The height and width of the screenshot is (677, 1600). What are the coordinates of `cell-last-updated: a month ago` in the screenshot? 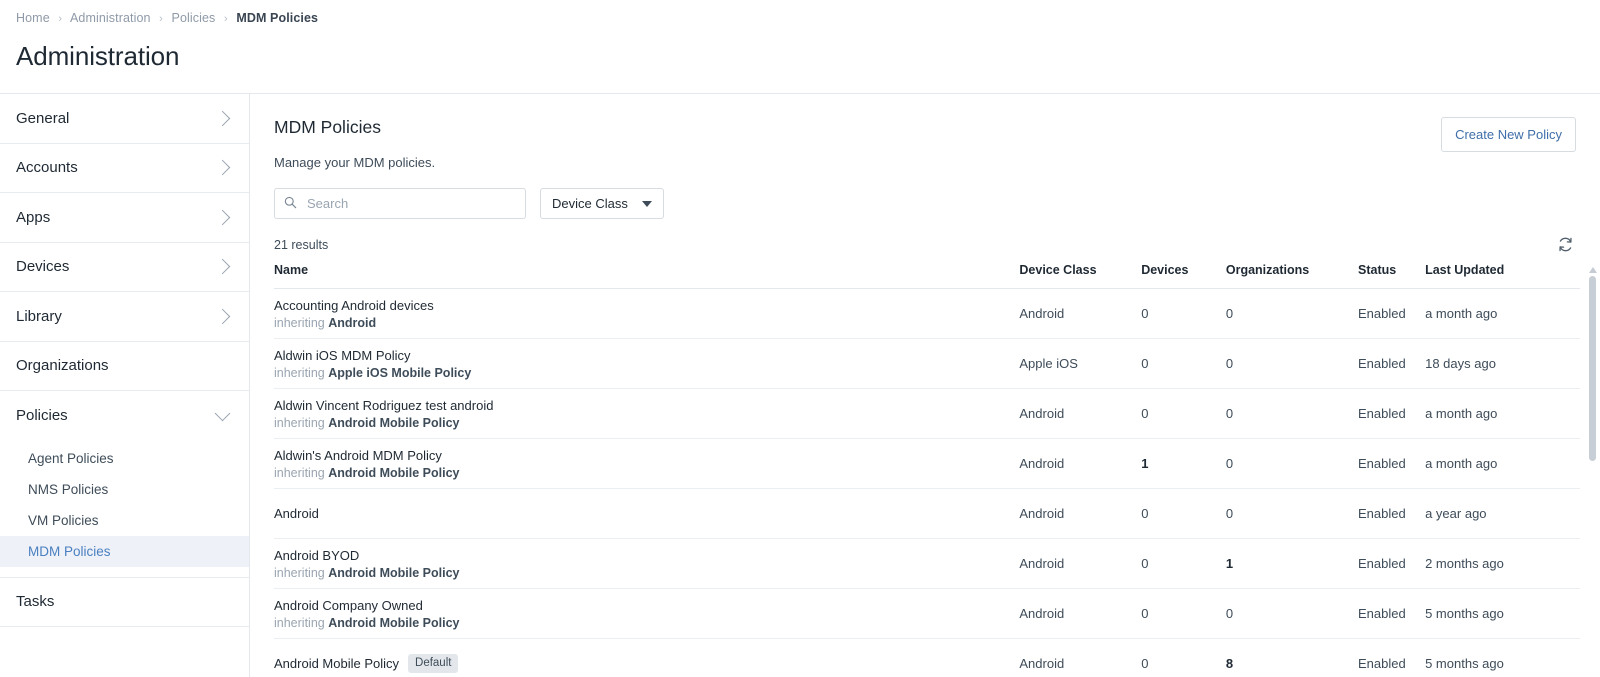 It's located at (1502, 313).